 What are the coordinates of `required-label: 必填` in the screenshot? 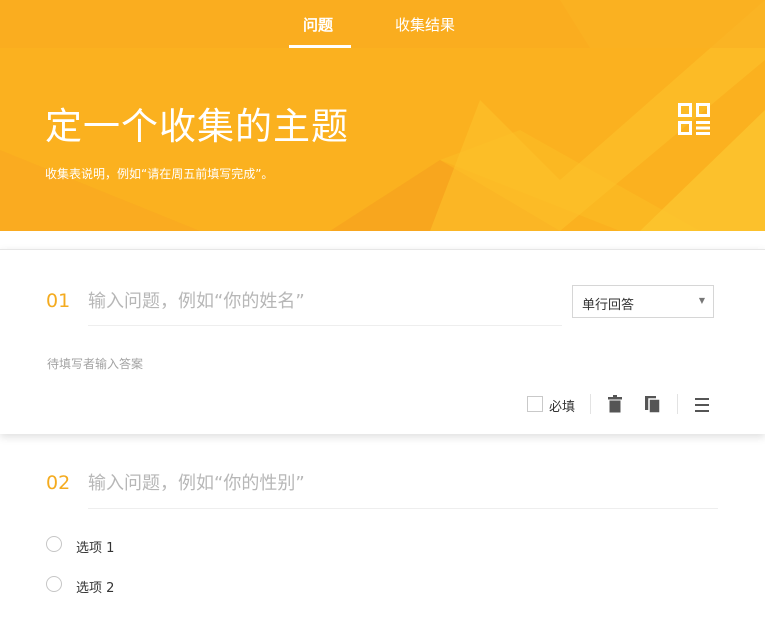 It's located at (562, 405).